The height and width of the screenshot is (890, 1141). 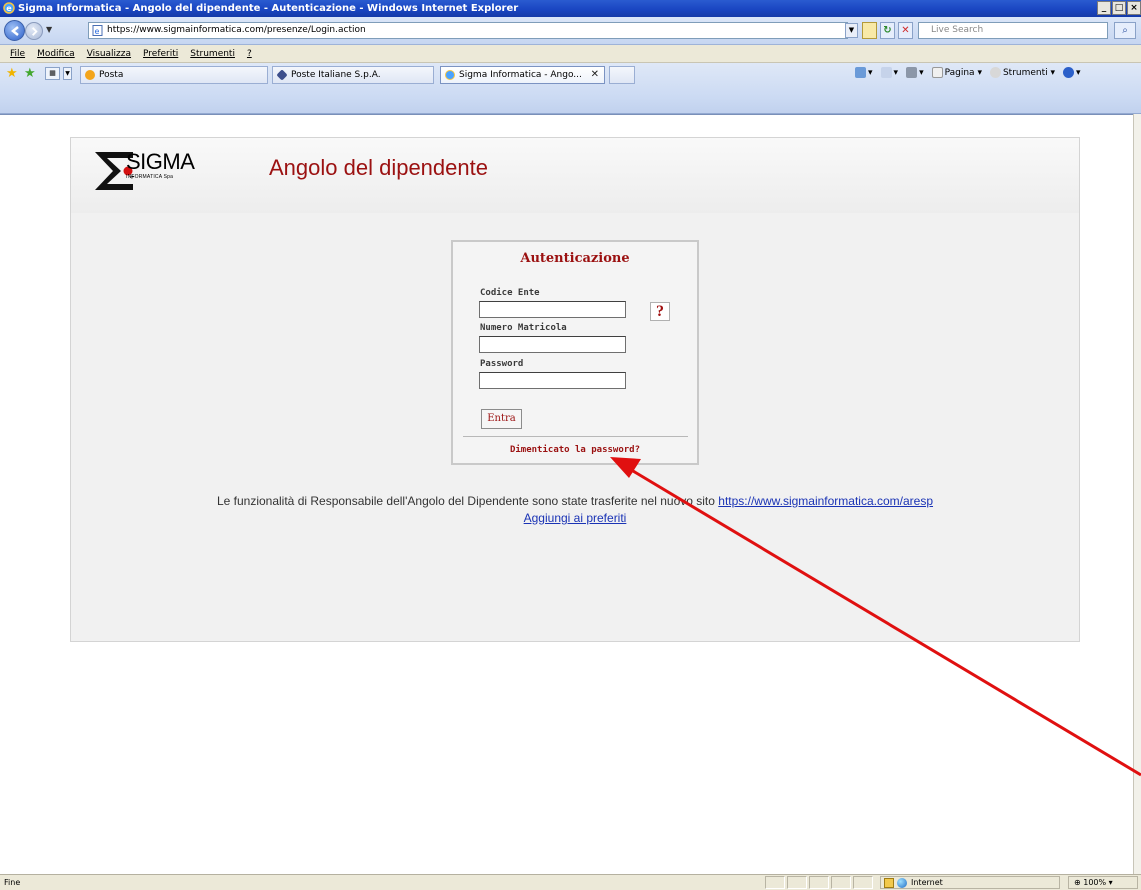 I want to click on password-input, so click(x=552, y=380).